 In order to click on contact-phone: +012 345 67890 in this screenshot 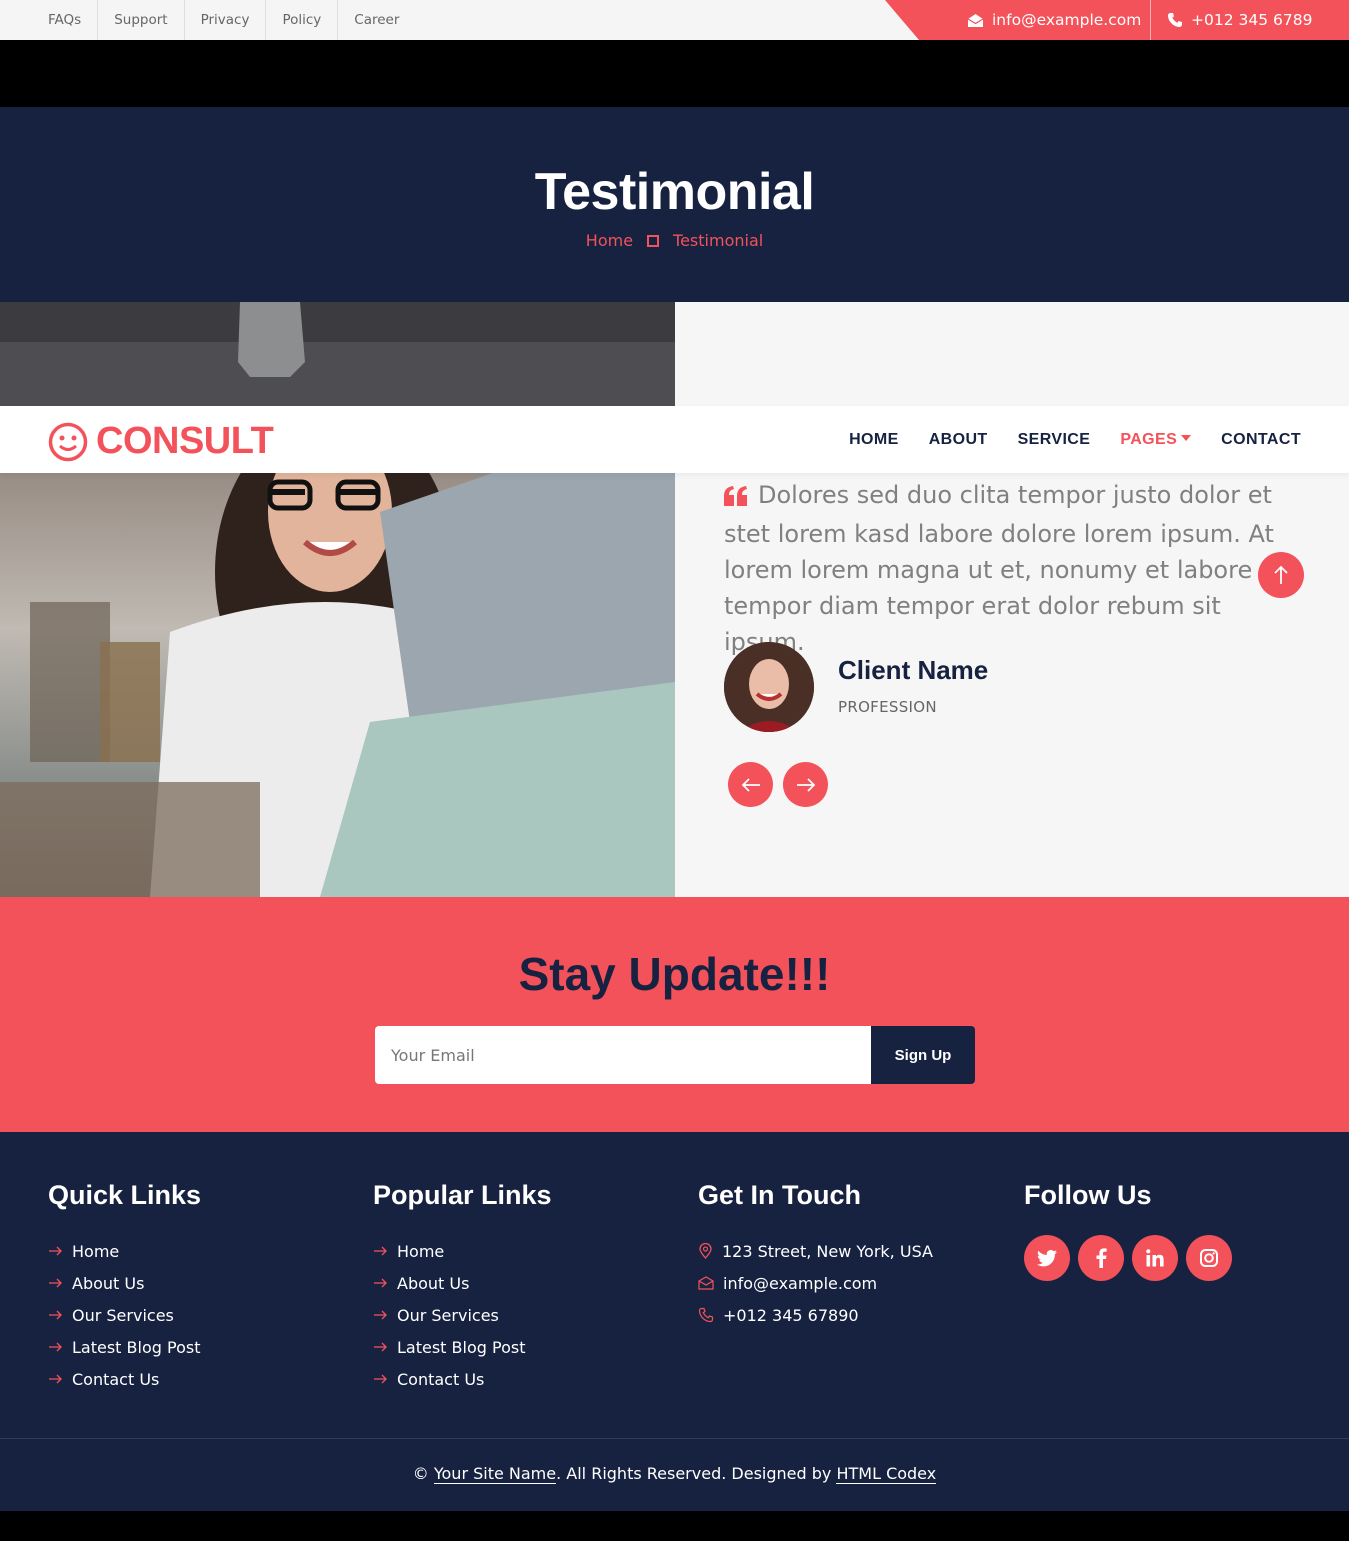, I will do `click(815, 1315)`.